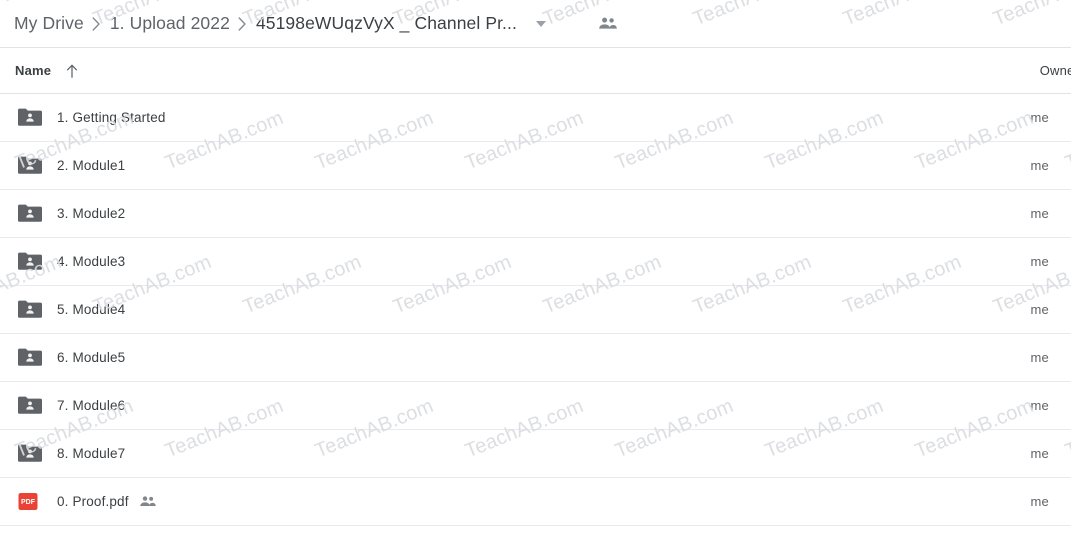  I want to click on table-row: 1. Getting Started me, so click(535, 118).